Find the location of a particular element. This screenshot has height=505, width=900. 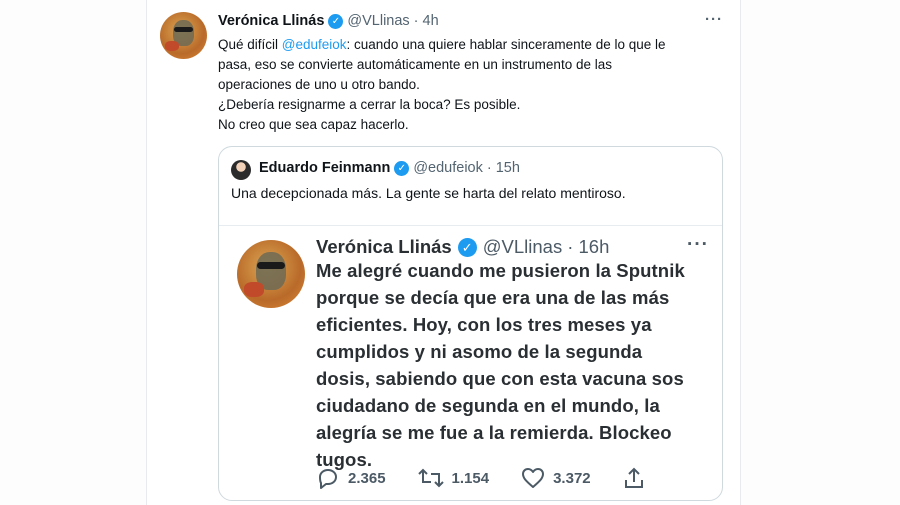

embedded-author-name: Verónica Llinás is located at coordinates (384, 246).